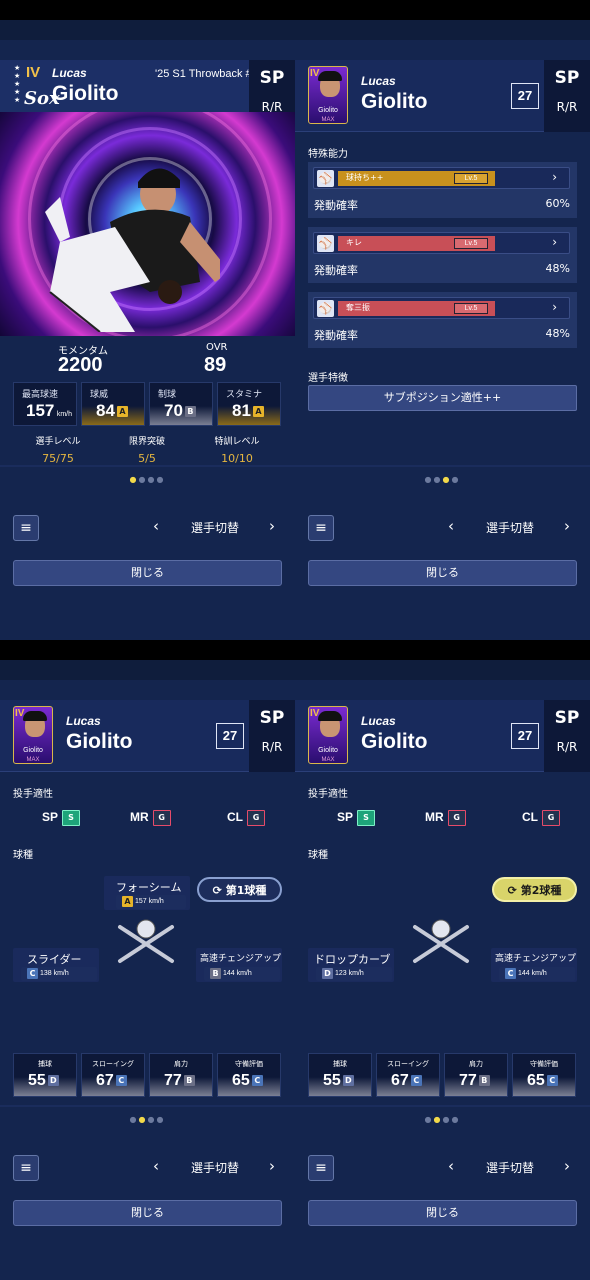 This screenshot has width=590, height=1280. Describe the element at coordinates (241, 1080) in the screenshot. I see `field-value: 65` at that location.